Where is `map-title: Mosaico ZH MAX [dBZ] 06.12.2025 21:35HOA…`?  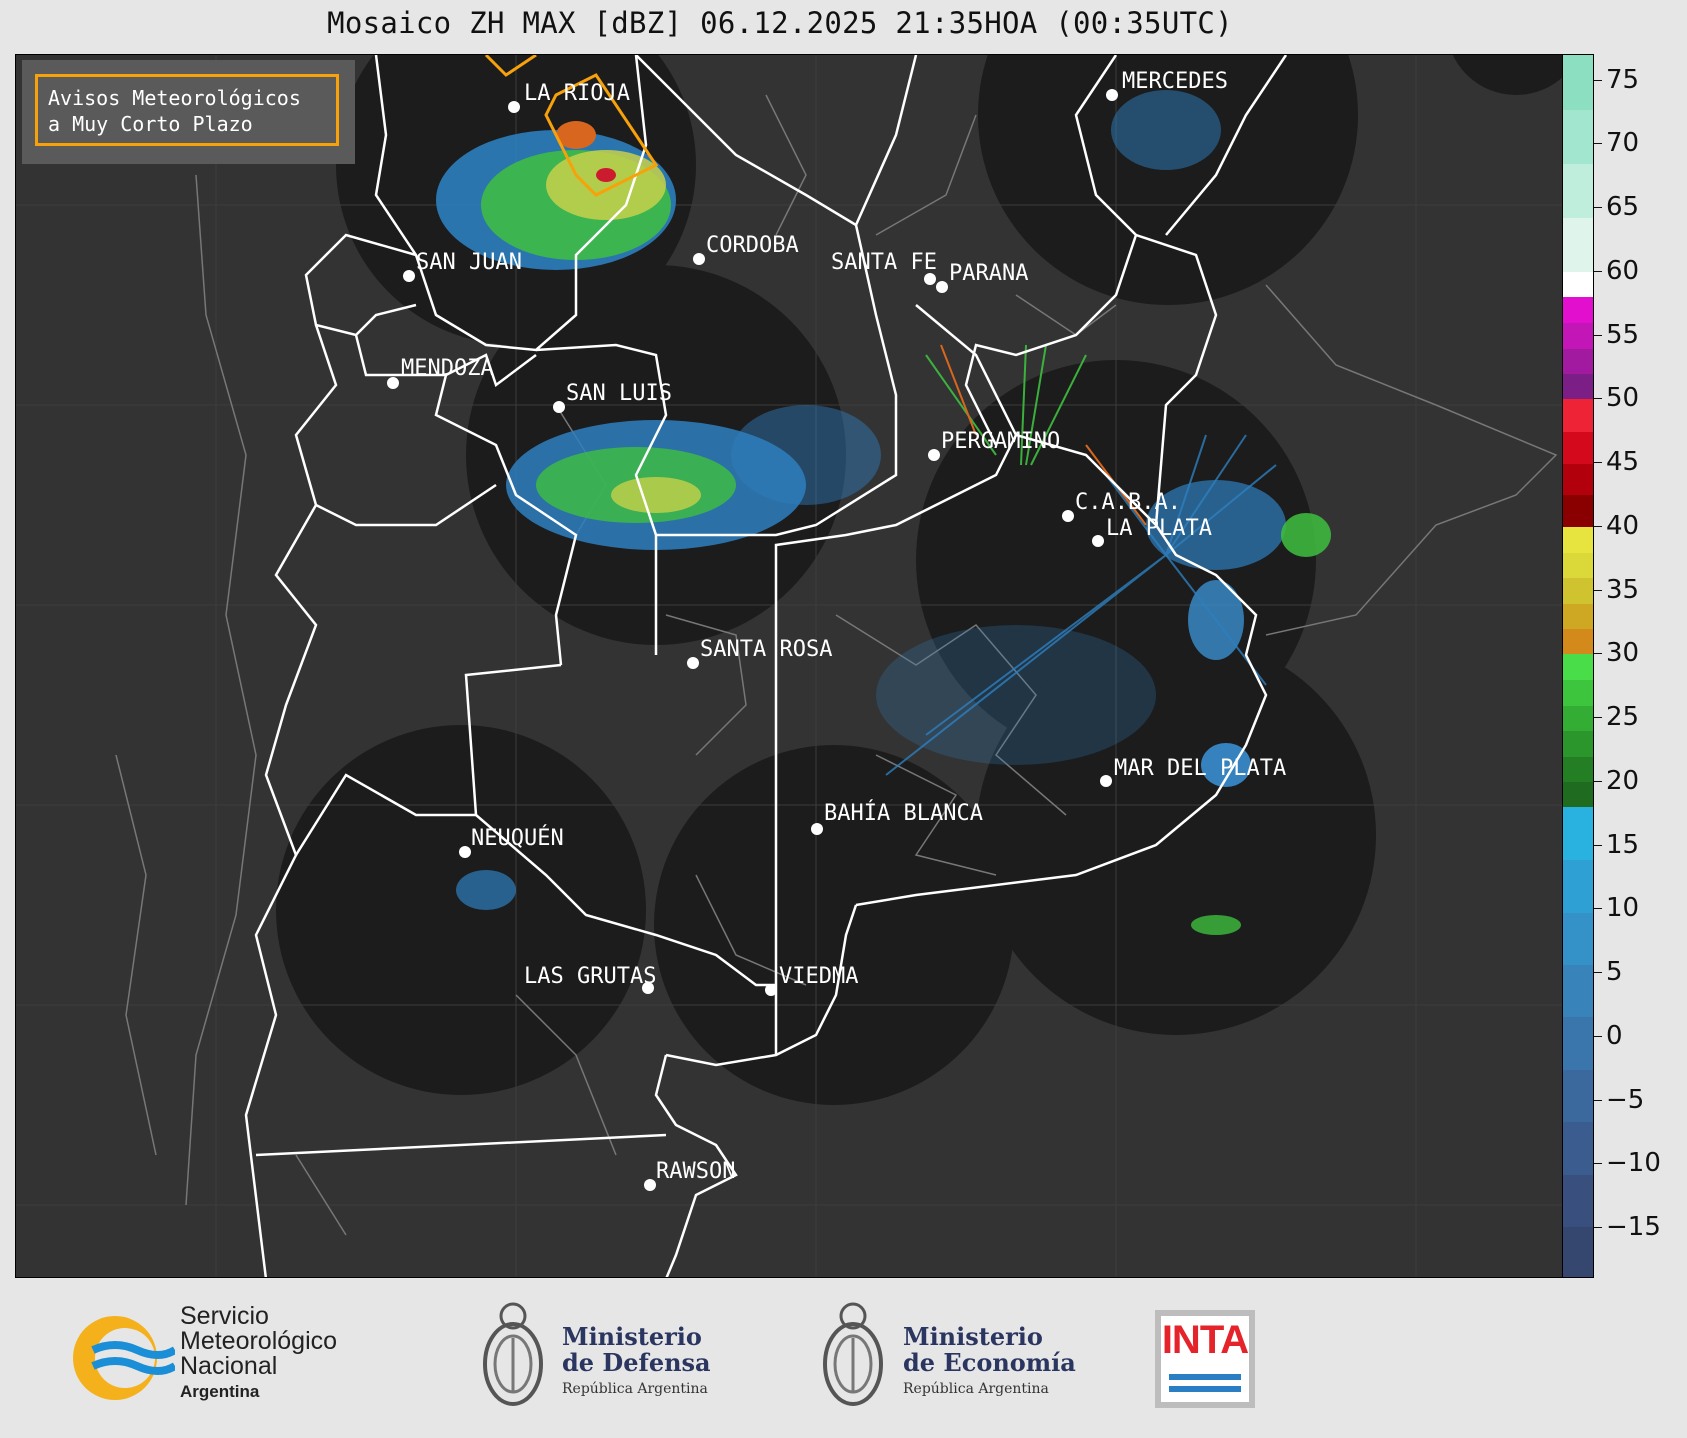
map-title: Mosaico ZH MAX [dBZ] 06.12.2025 21:35HOA… is located at coordinates (780, 23).